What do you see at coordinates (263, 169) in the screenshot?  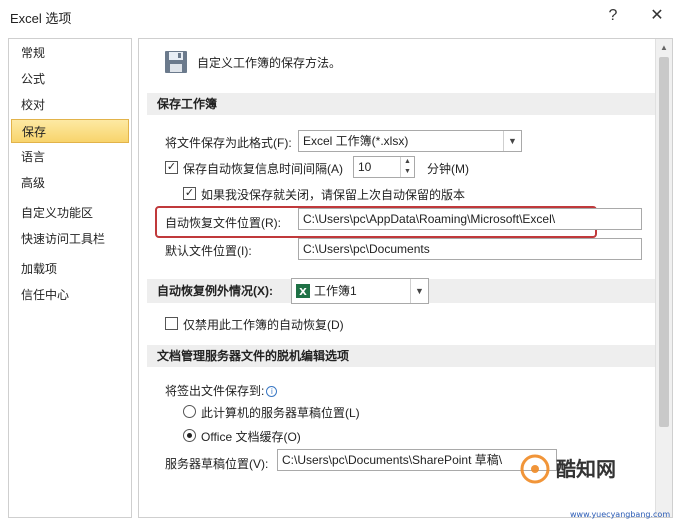 I see `autorecover-label: 保存自动恢复信息时间间隔(A)` at bounding box center [263, 169].